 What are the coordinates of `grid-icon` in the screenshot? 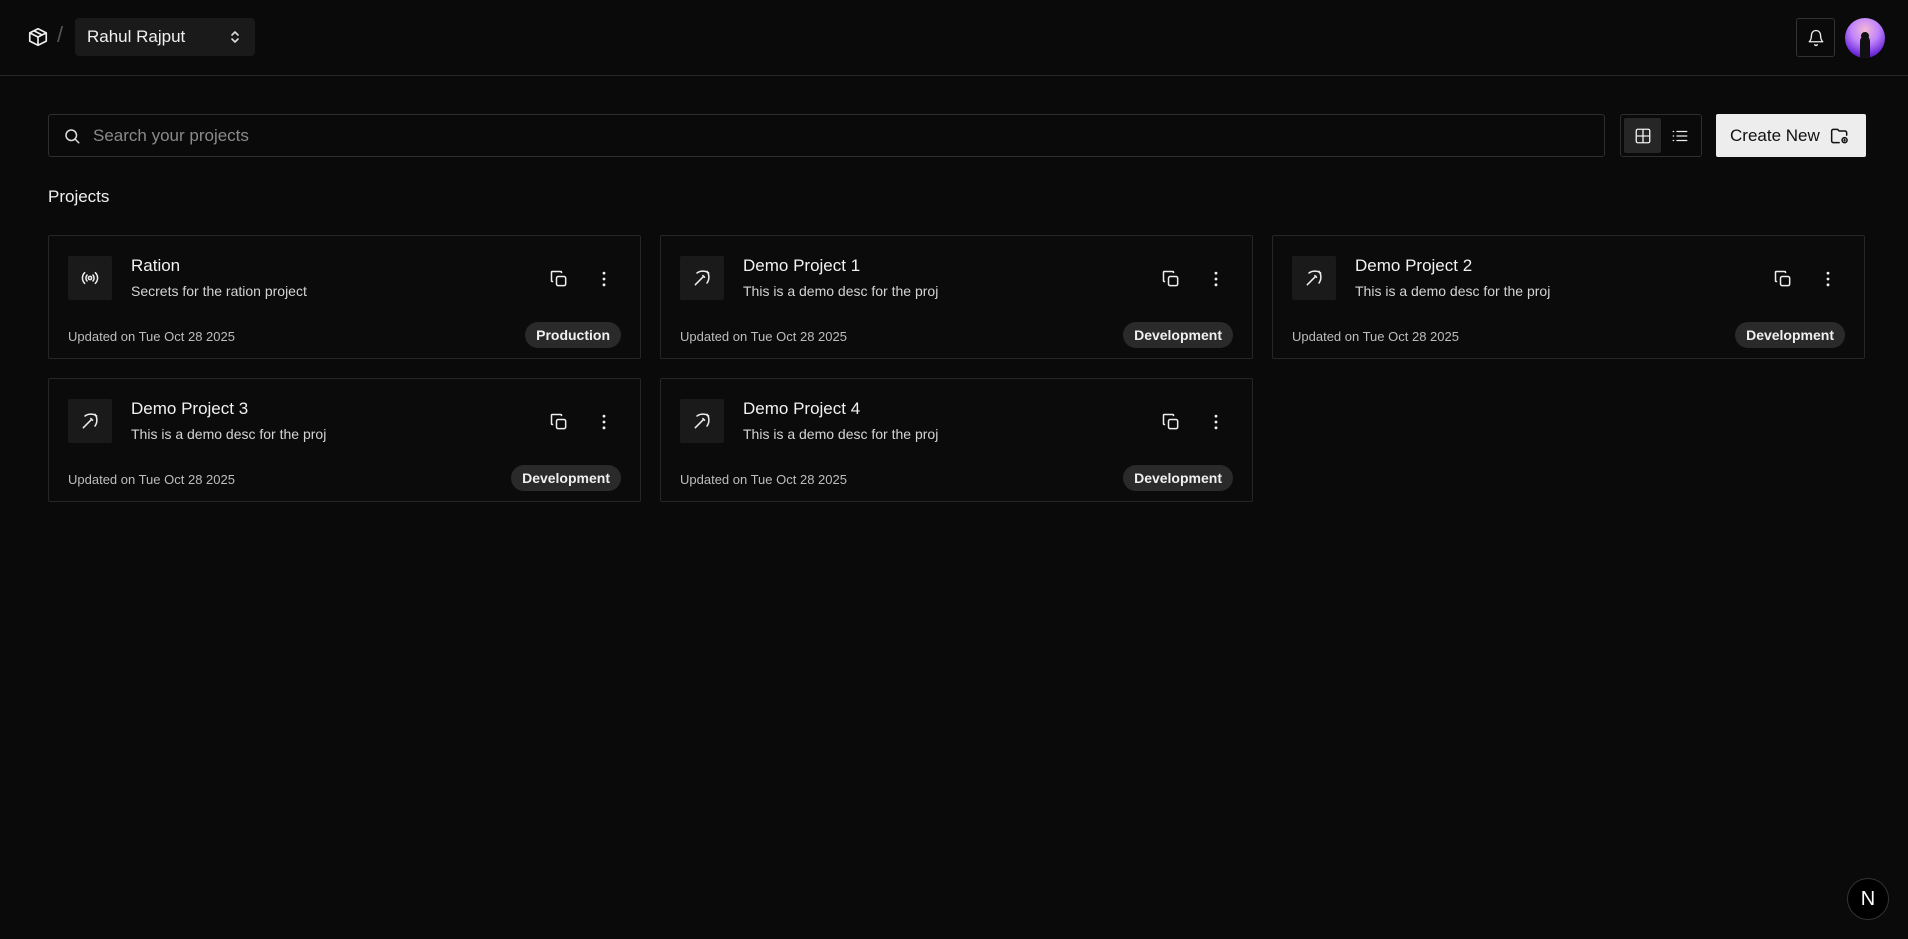 It's located at (1642, 135).